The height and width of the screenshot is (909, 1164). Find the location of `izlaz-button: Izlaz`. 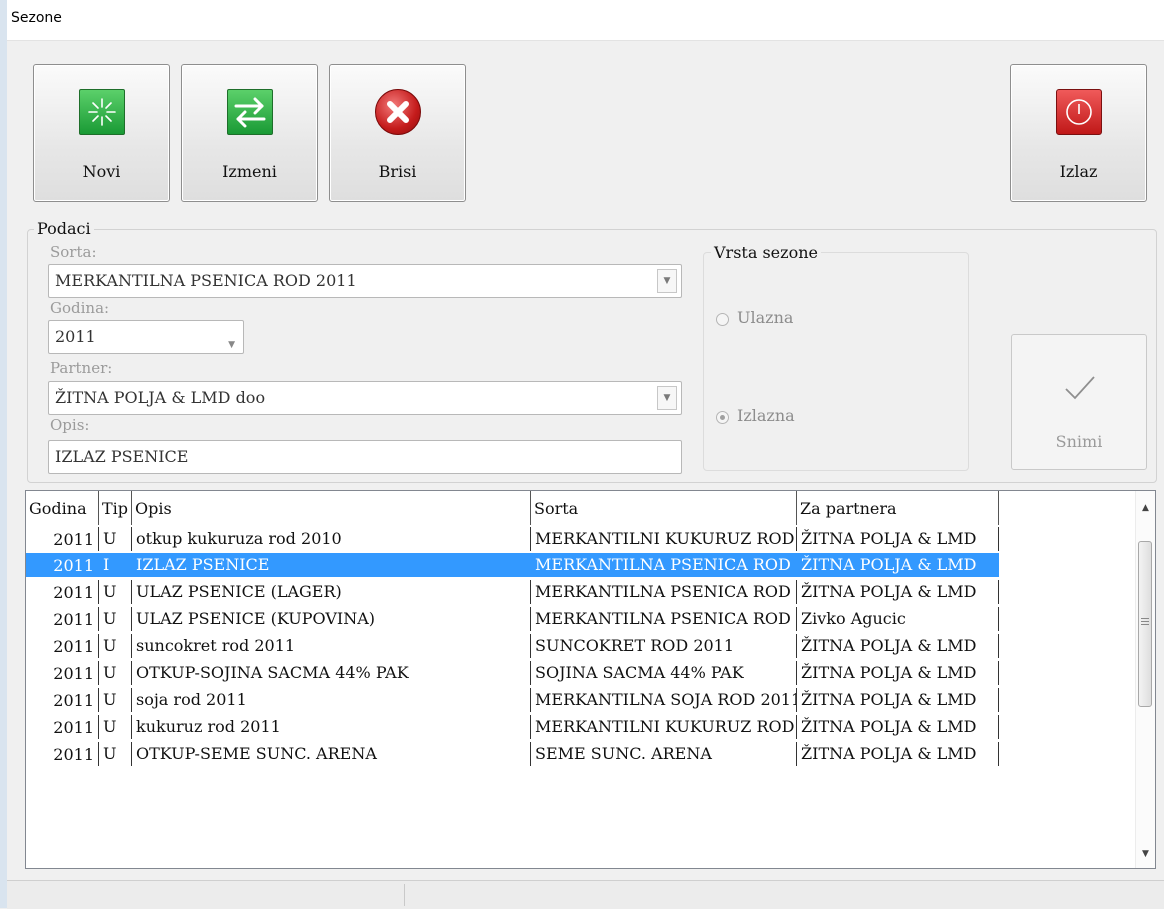

izlaz-button: Izlaz is located at coordinates (1078, 133).